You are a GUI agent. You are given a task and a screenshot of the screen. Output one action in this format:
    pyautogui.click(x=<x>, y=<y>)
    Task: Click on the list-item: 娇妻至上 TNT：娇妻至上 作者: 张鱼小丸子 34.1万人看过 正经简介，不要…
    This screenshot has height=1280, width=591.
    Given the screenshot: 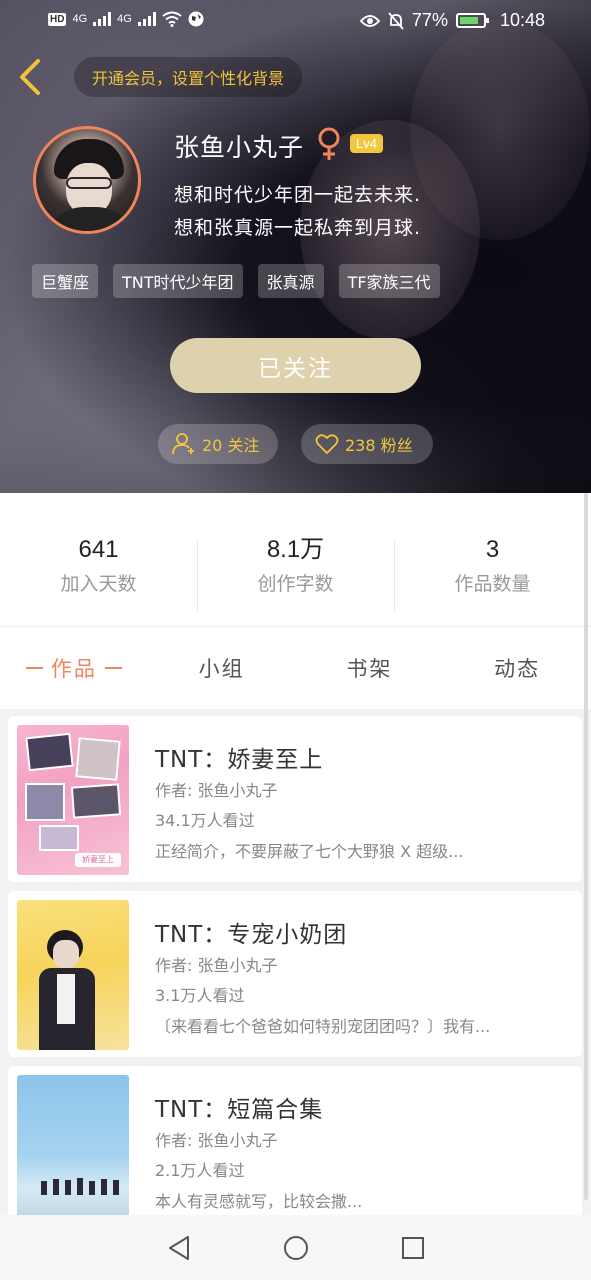 What is the action you would take?
    pyautogui.click(x=295, y=799)
    